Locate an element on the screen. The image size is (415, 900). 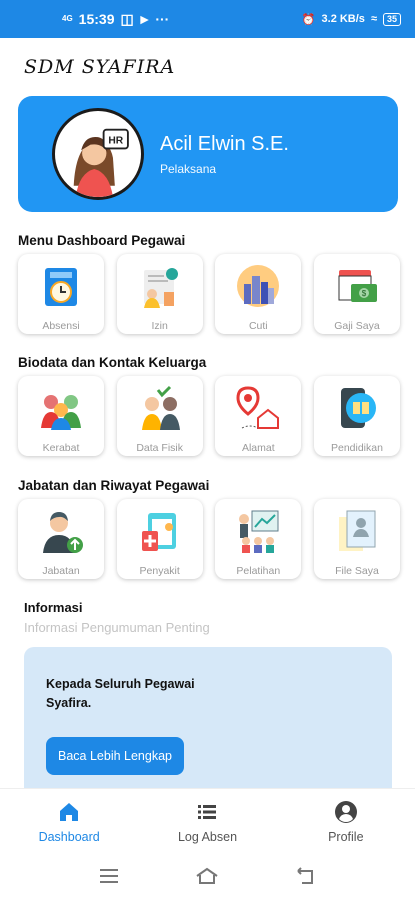
menu-label: File Saya is located at coordinates (357, 571).